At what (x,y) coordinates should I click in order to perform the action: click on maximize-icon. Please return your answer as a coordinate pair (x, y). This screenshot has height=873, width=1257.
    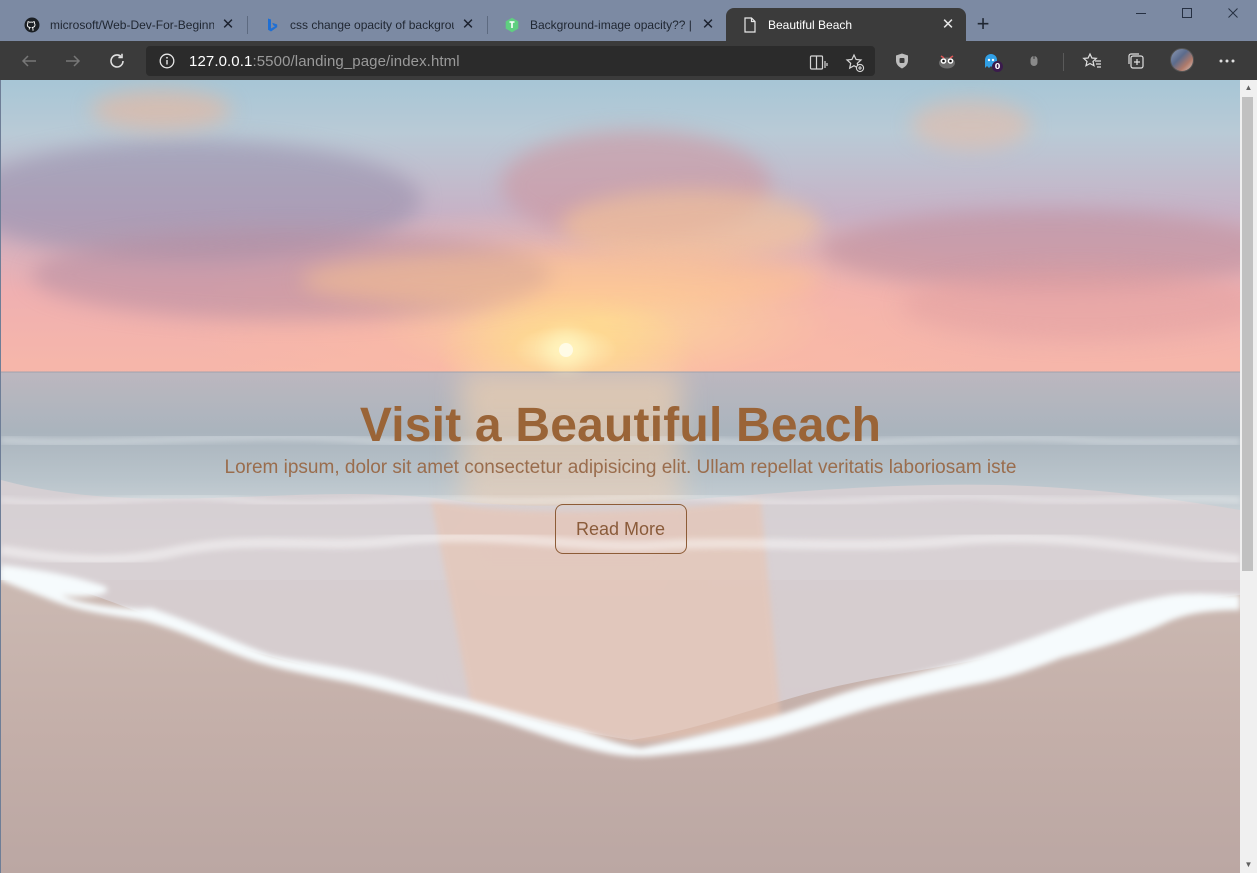
    Looking at the image, I should click on (1187, 13).